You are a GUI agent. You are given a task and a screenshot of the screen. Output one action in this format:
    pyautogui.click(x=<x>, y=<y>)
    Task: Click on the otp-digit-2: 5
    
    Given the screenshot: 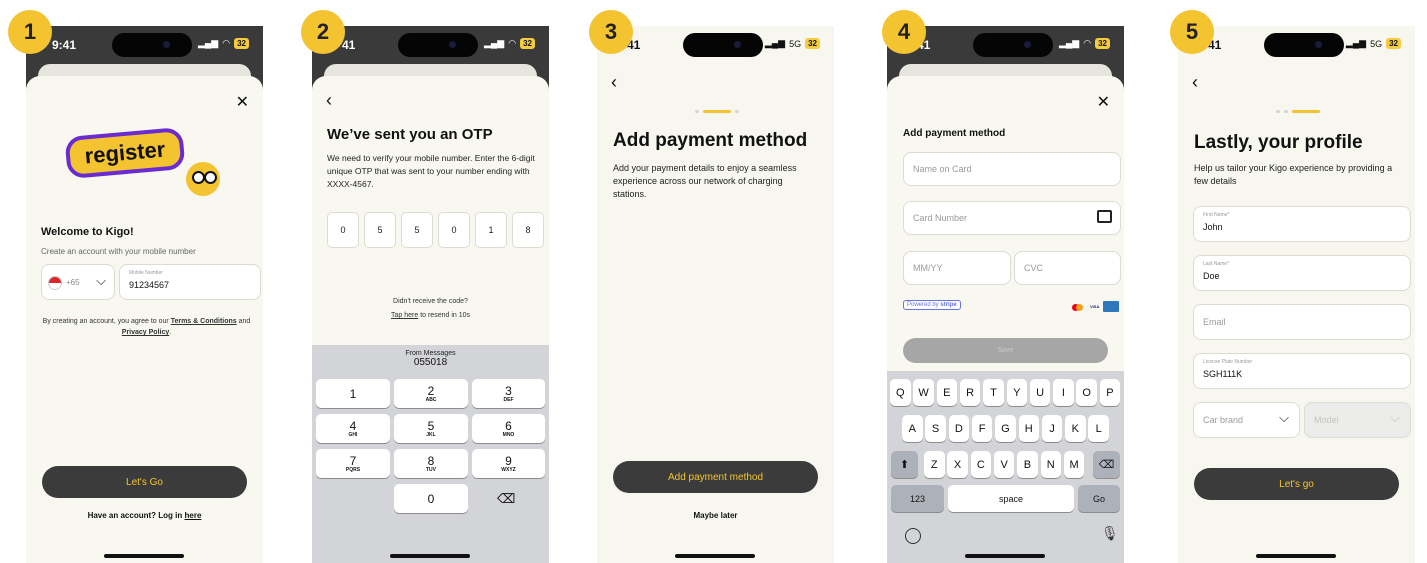 What is the action you would take?
    pyautogui.click(x=380, y=230)
    